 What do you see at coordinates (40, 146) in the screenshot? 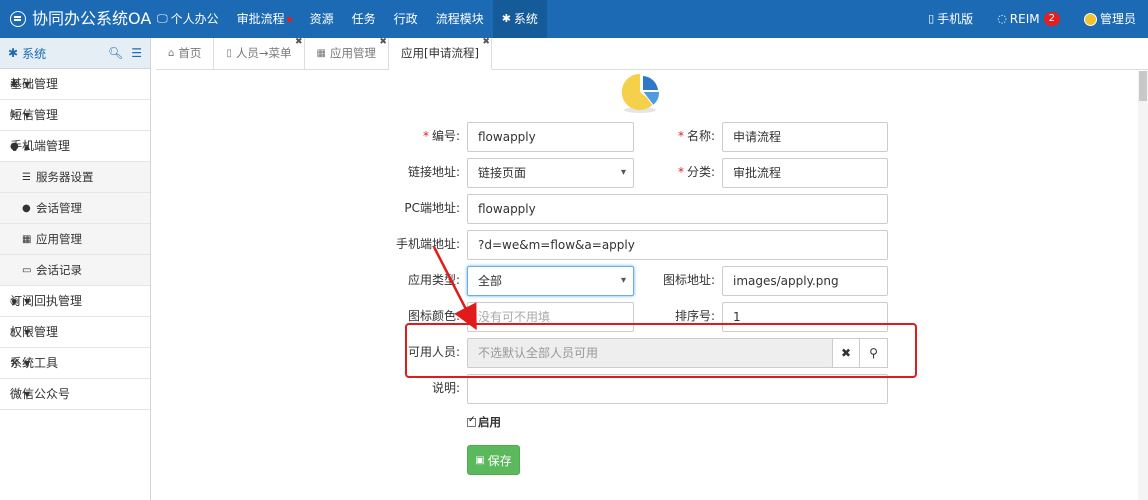
I see `sidebar-item-label: 手机端管理` at bounding box center [40, 146].